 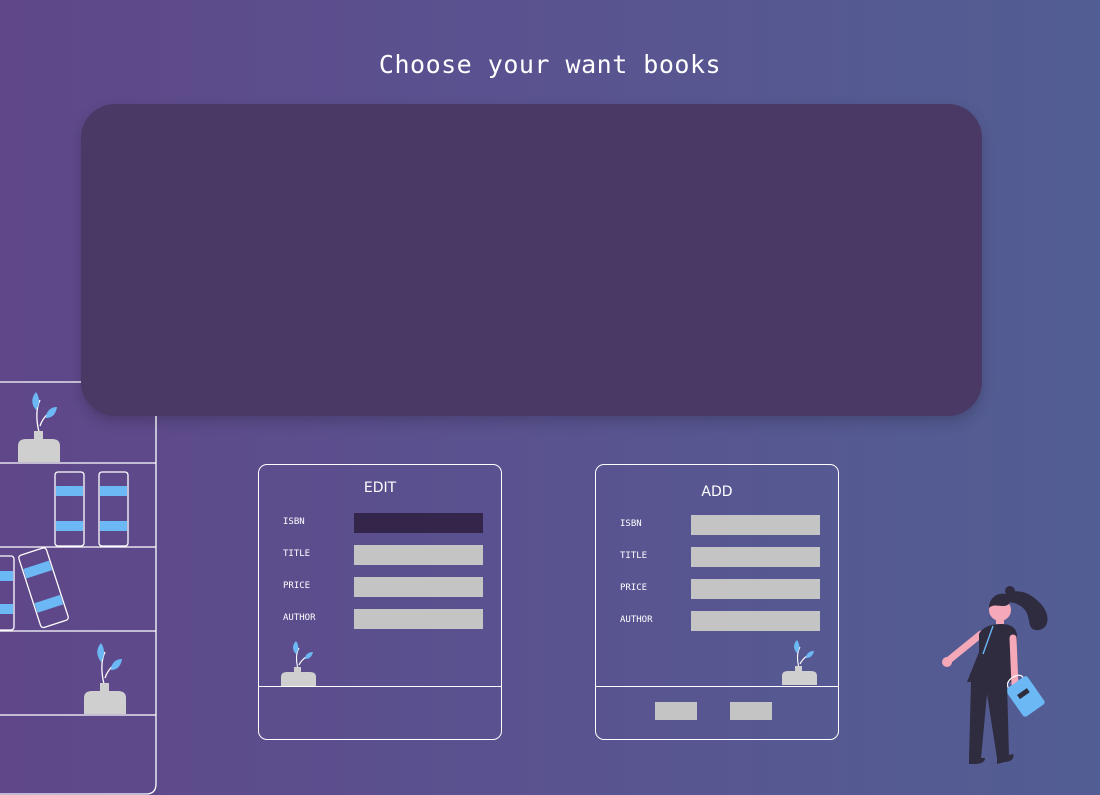 I want to click on add-form-title: ADD, so click(x=717, y=492).